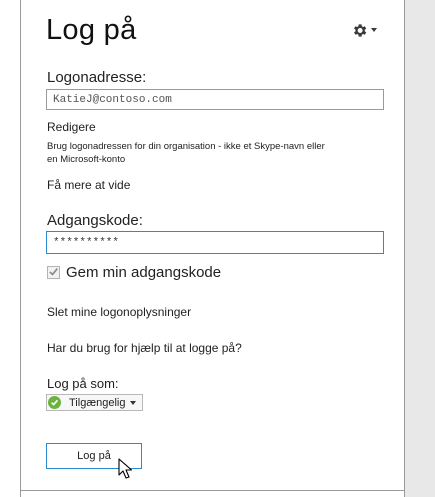  I want to click on checkmark-icon, so click(53, 273).